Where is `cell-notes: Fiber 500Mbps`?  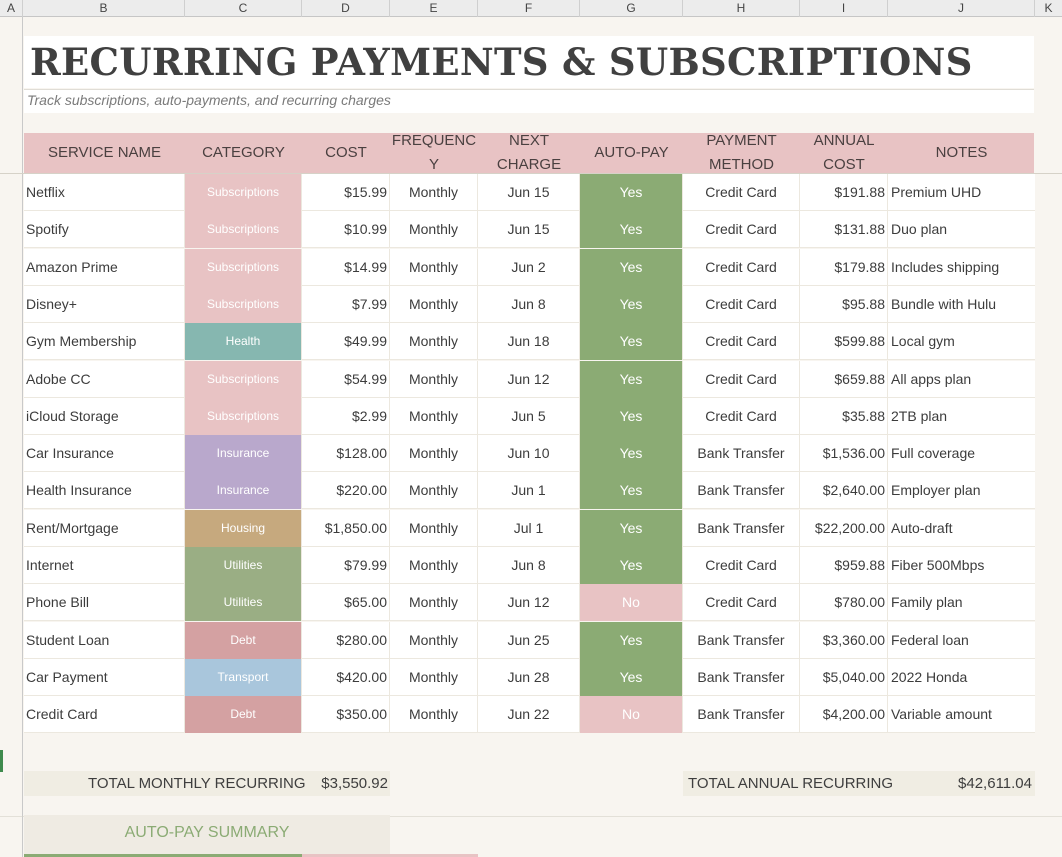
cell-notes: Fiber 500Mbps is located at coordinates (961, 565).